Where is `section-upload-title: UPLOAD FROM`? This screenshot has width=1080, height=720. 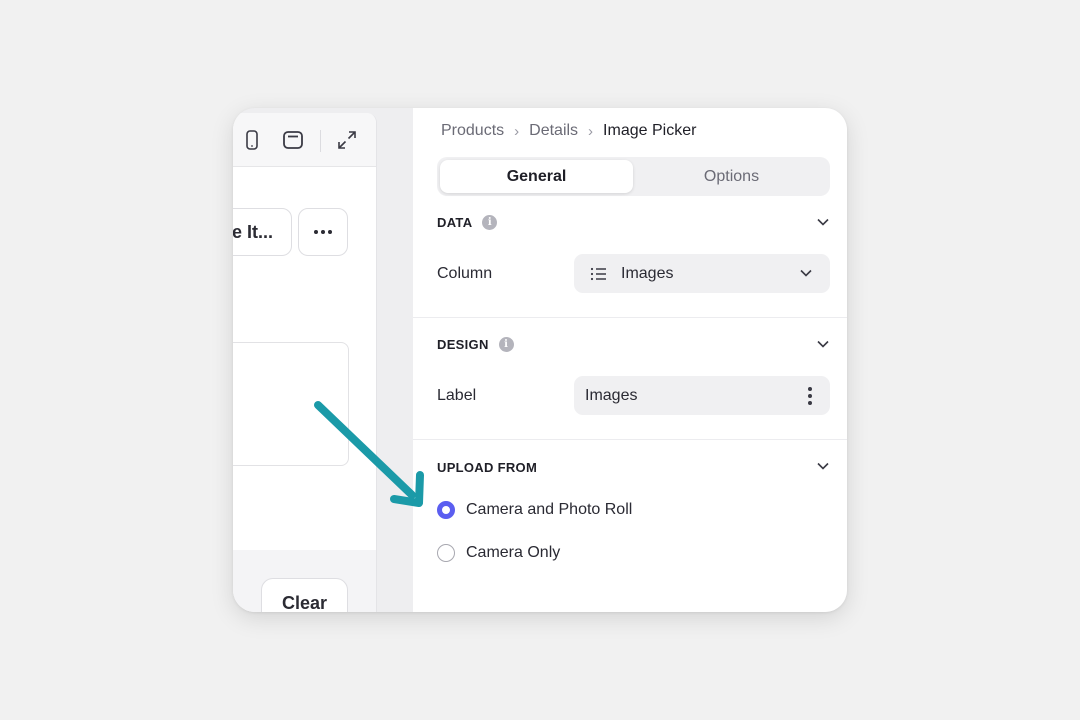 section-upload-title: UPLOAD FROM is located at coordinates (487, 467).